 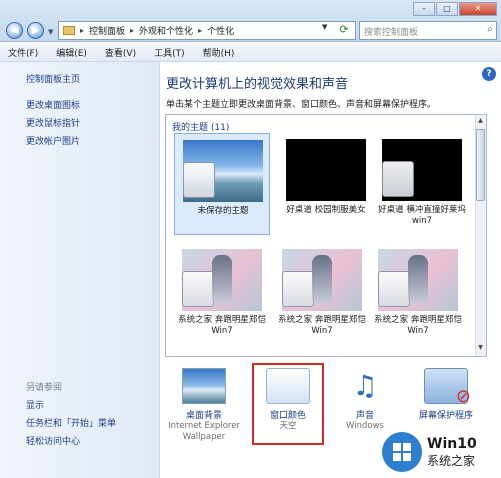 I want to click on theme-tile: 好桌道 校园制服美女, so click(x=326, y=184).